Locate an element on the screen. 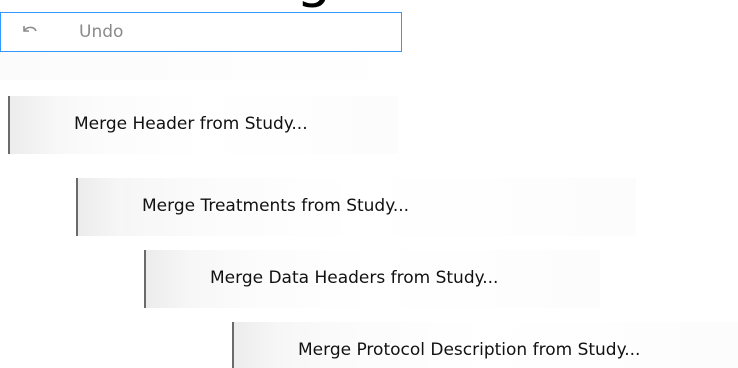 The height and width of the screenshot is (368, 738). undo-icon is located at coordinates (31, 32).